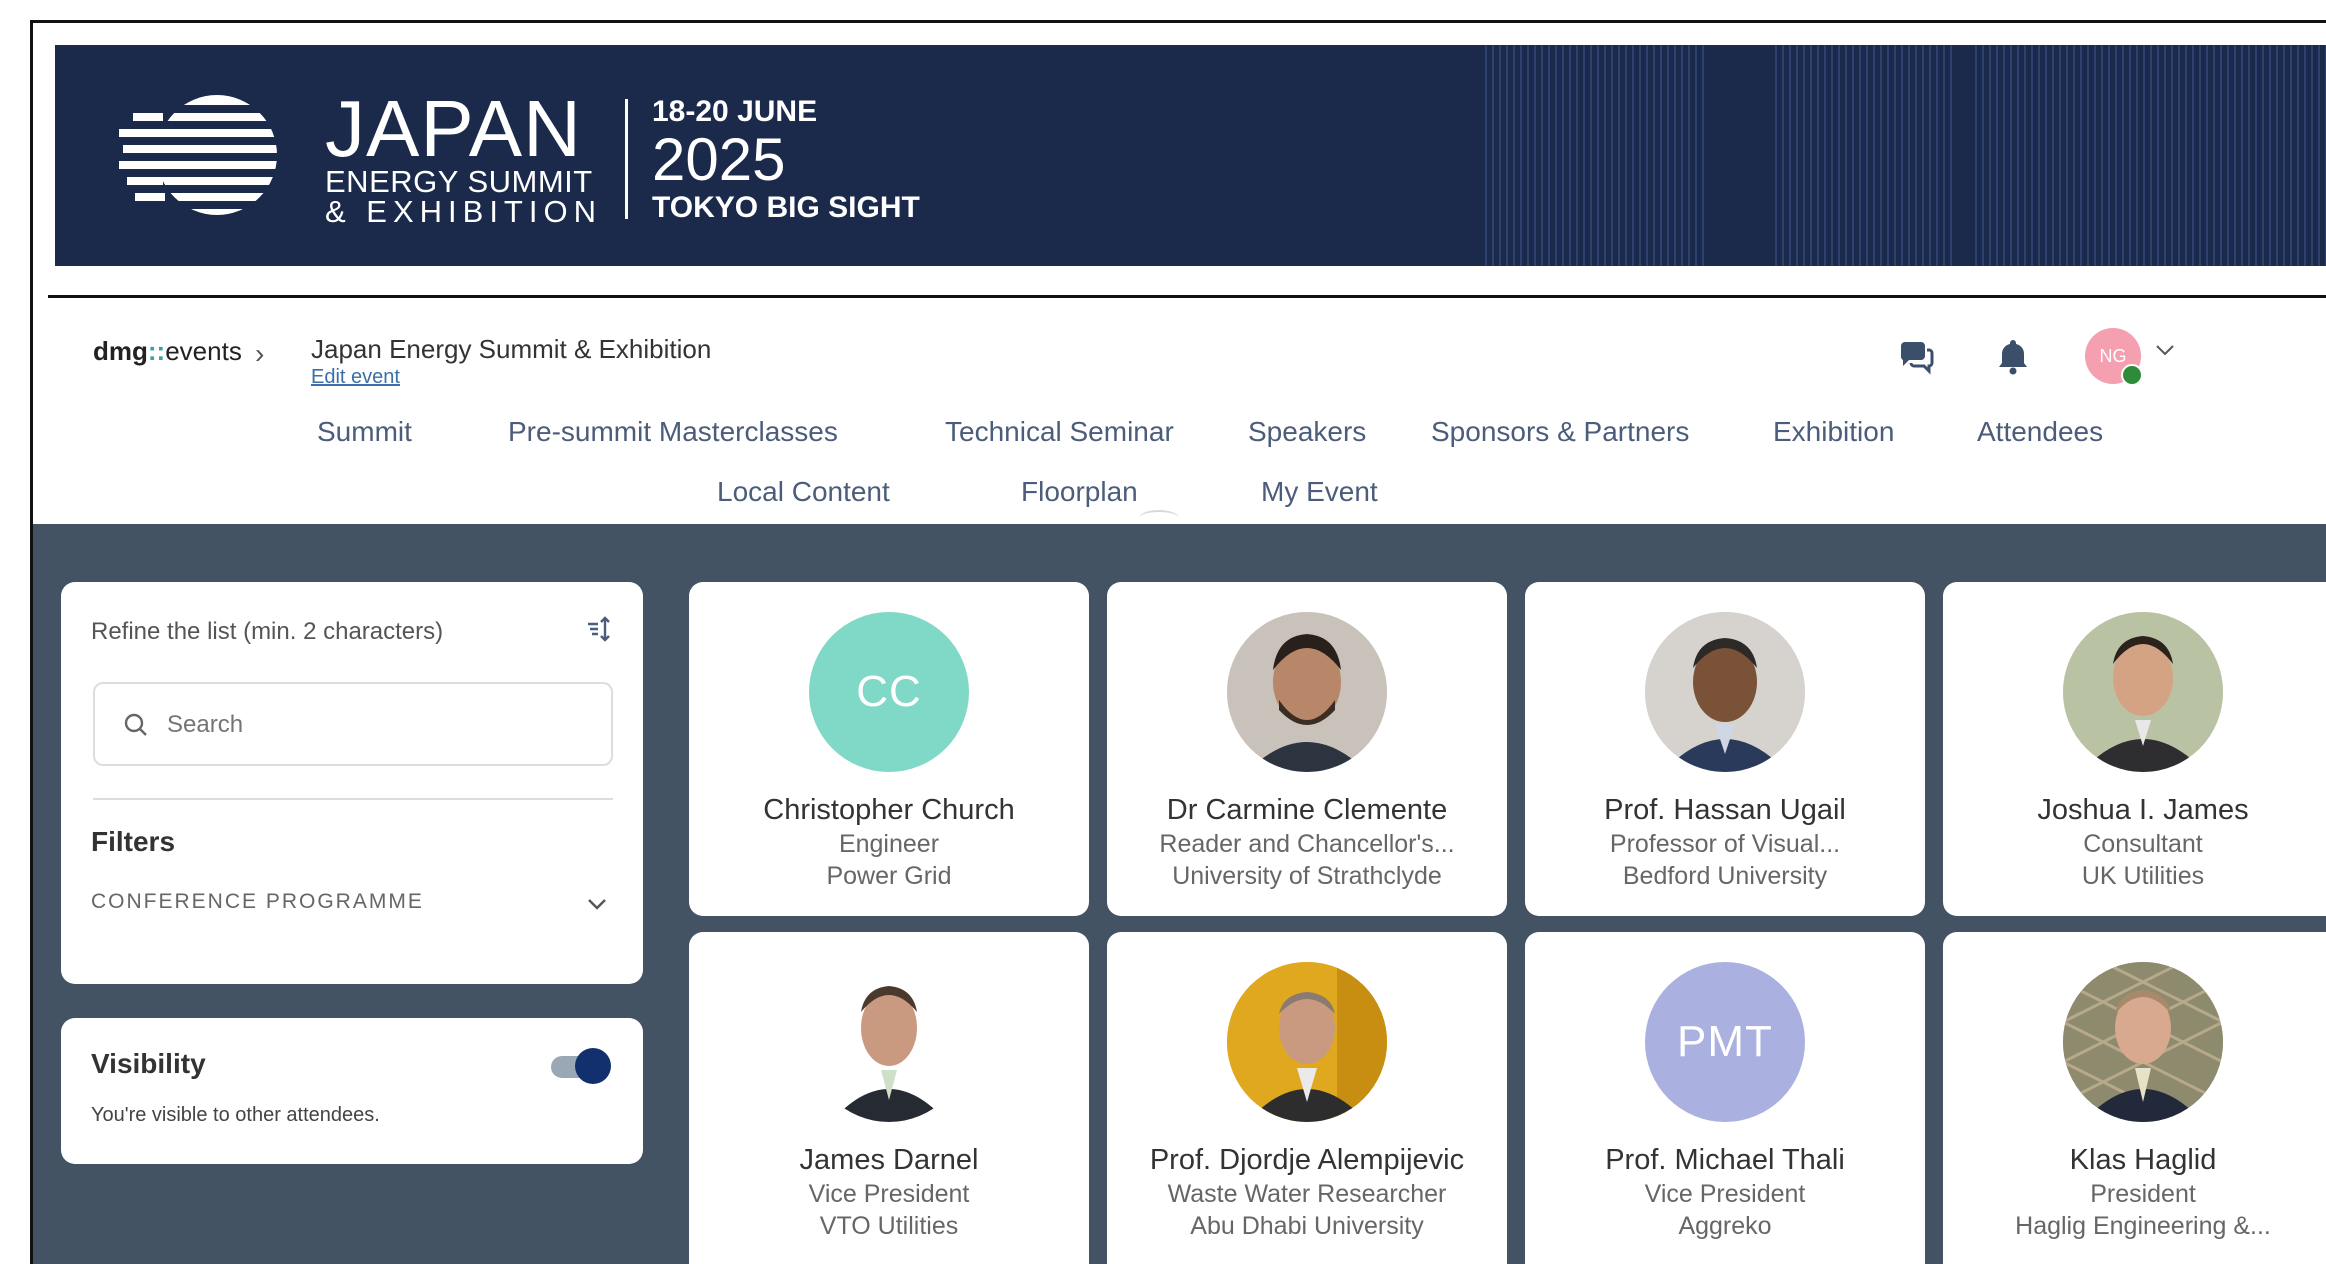 The image size is (2326, 1264). I want to click on attendee-organization: Bedford University, so click(1725, 876).